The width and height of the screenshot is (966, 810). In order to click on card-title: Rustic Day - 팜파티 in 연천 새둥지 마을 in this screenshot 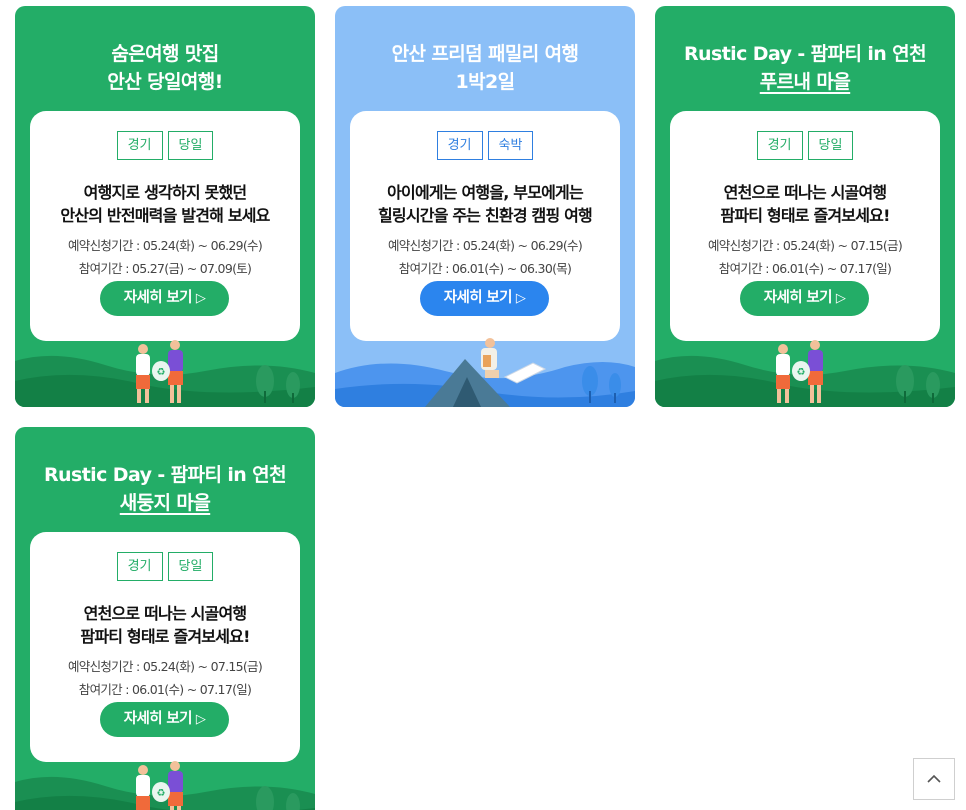, I will do `click(165, 489)`.